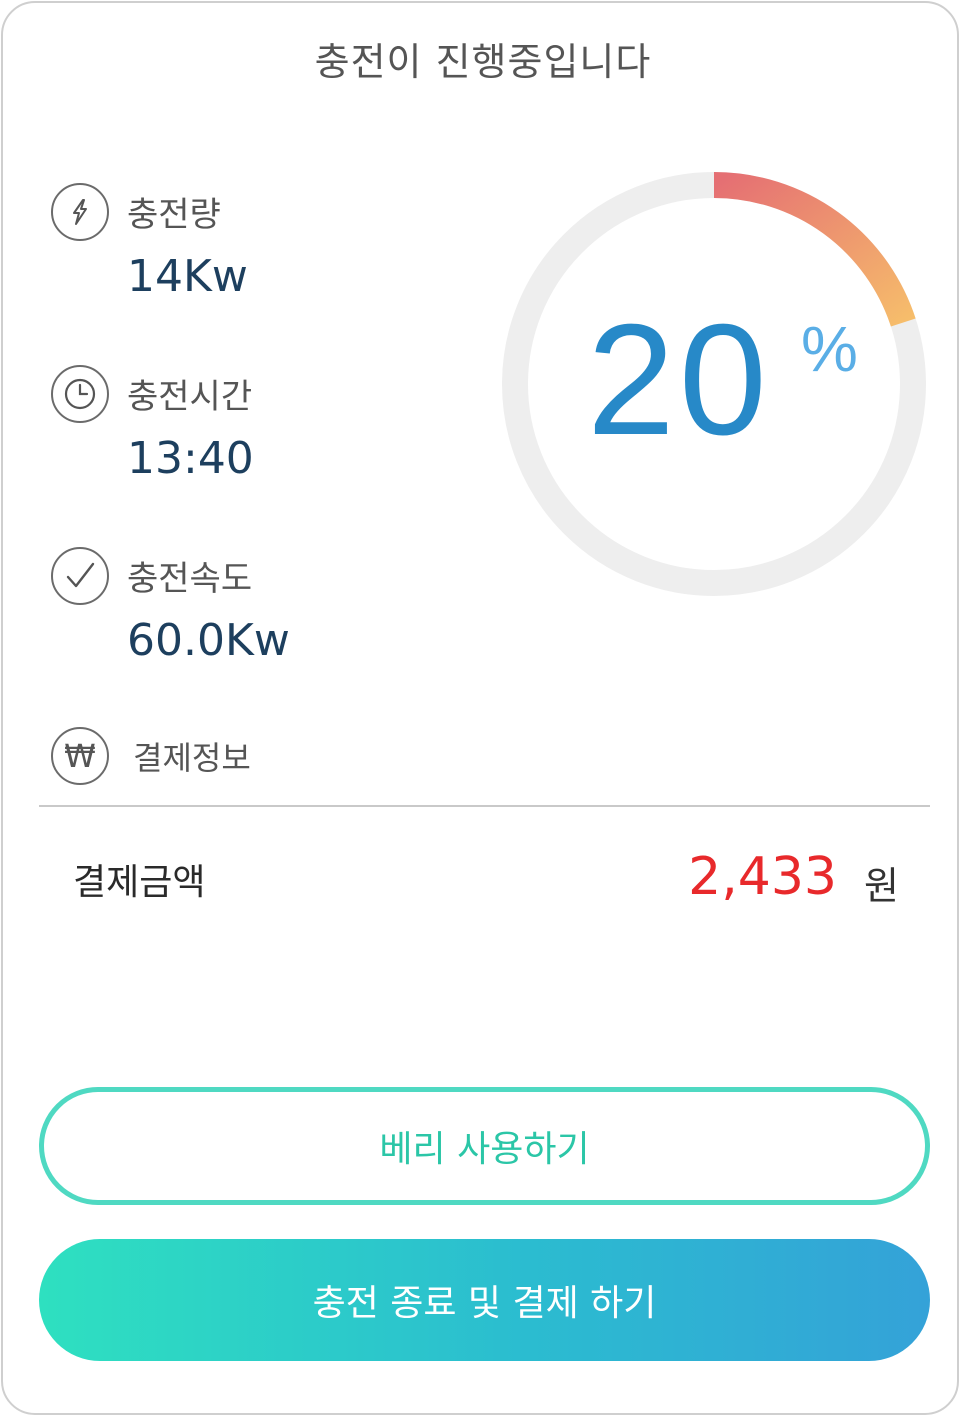 The height and width of the screenshot is (1416, 960). What do you see at coordinates (484, 806) in the screenshot?
I see `divider` at bounding box center [484, 806].